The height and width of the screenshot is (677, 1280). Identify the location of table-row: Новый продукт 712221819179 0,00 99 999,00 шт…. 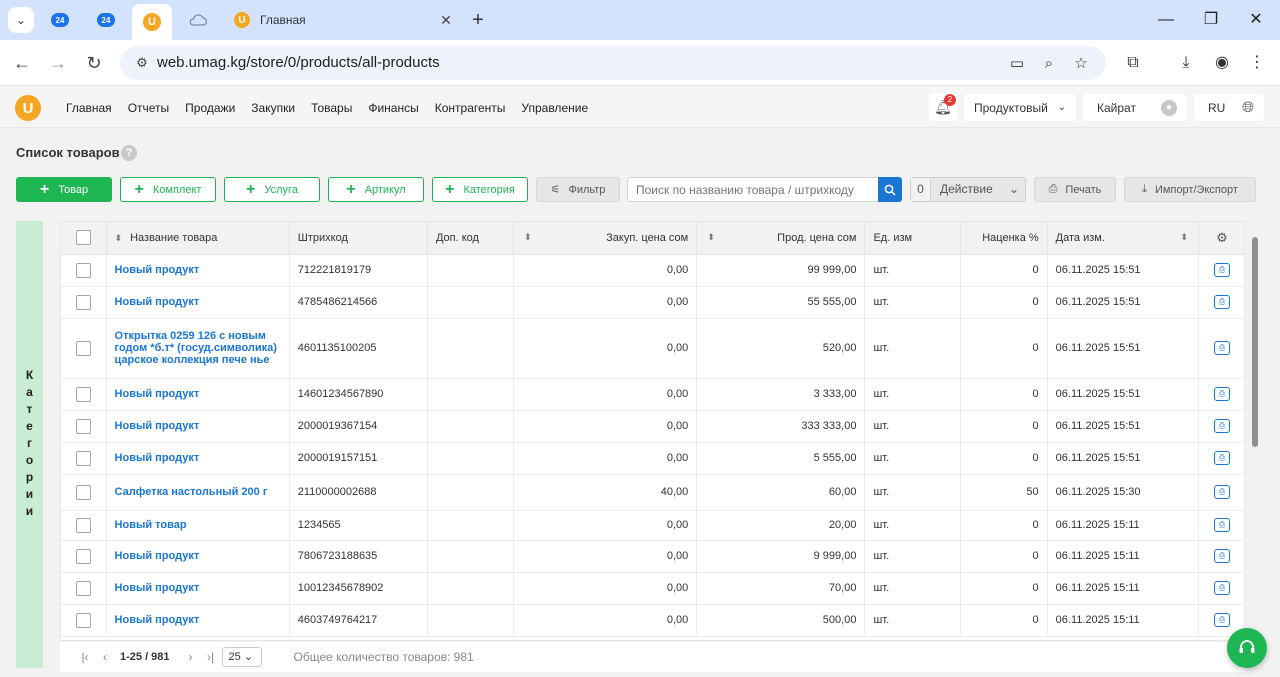
(652, 270).